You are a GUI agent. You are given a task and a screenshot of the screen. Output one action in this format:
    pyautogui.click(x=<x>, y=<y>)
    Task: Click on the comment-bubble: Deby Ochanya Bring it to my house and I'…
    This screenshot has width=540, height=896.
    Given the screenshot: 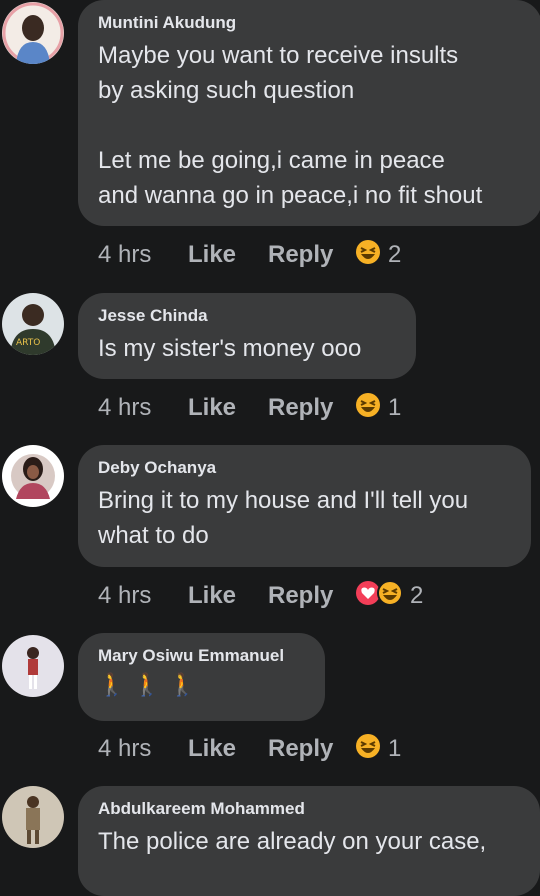 What is the action you would take?
    pyautogui.click(x=304, y=506)
    